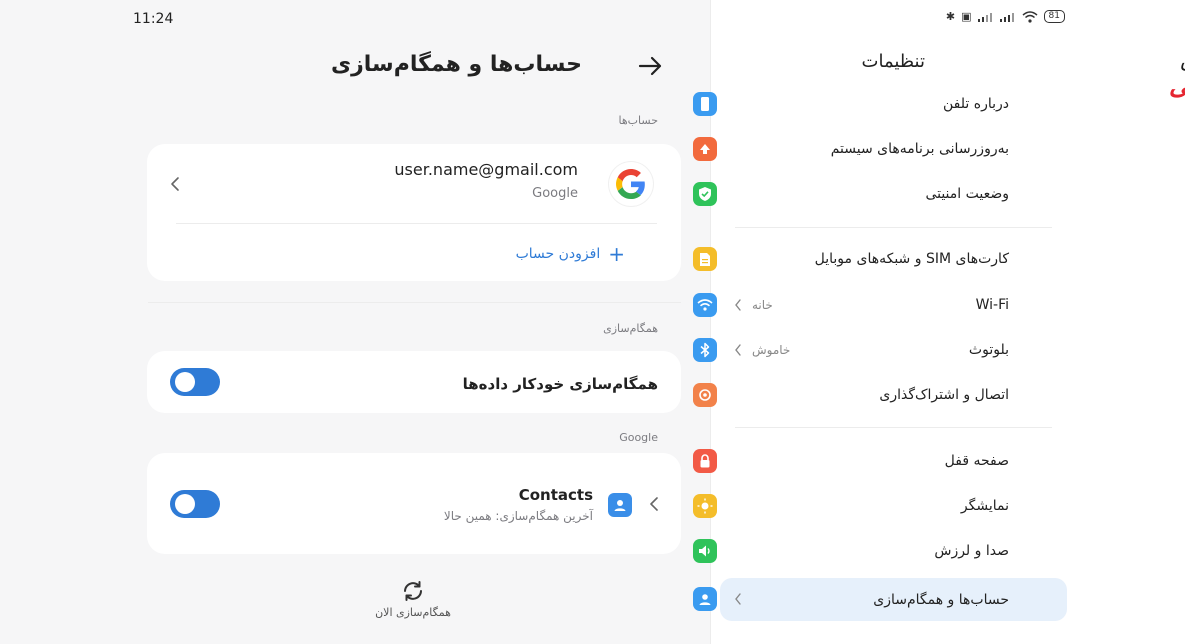 This screenshot has height=644, width=1200. Describe the element at coordinates (650, 66) in the screenshot. I see `back-arrow-icon` at that location.